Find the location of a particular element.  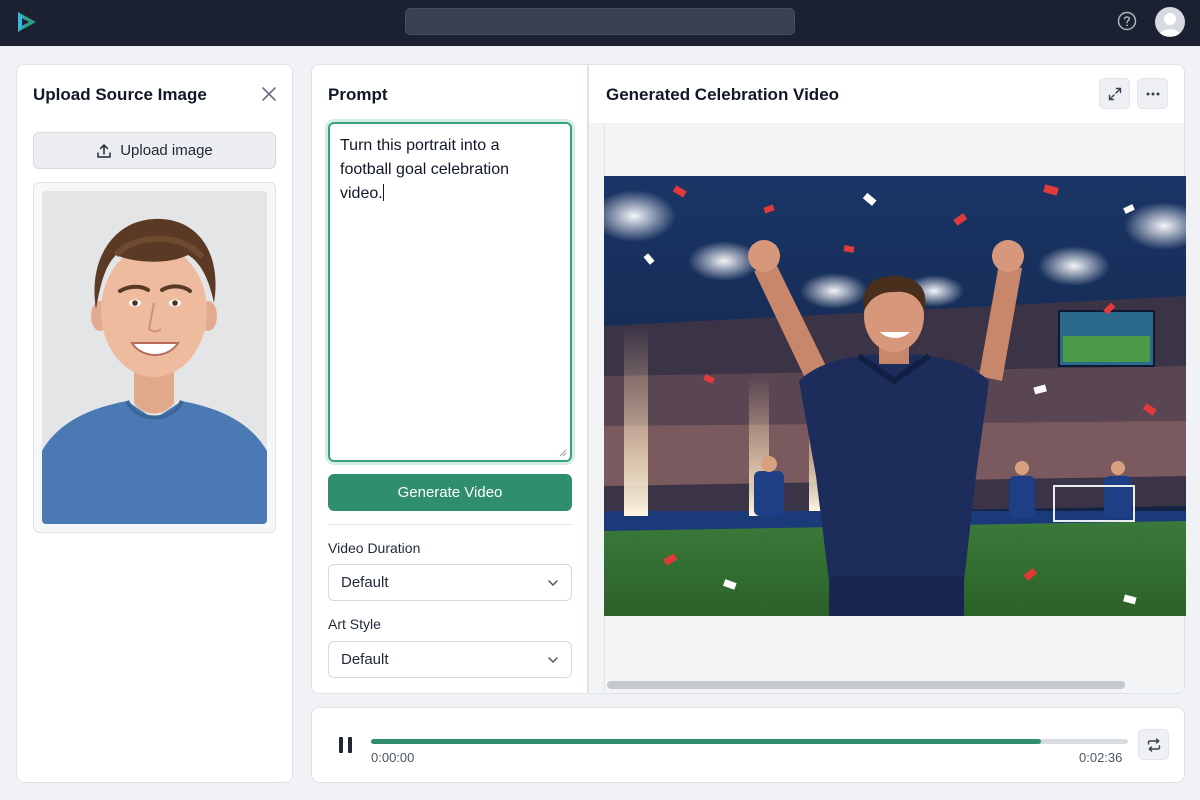

expand-button is located at coordinates (1114, 93).